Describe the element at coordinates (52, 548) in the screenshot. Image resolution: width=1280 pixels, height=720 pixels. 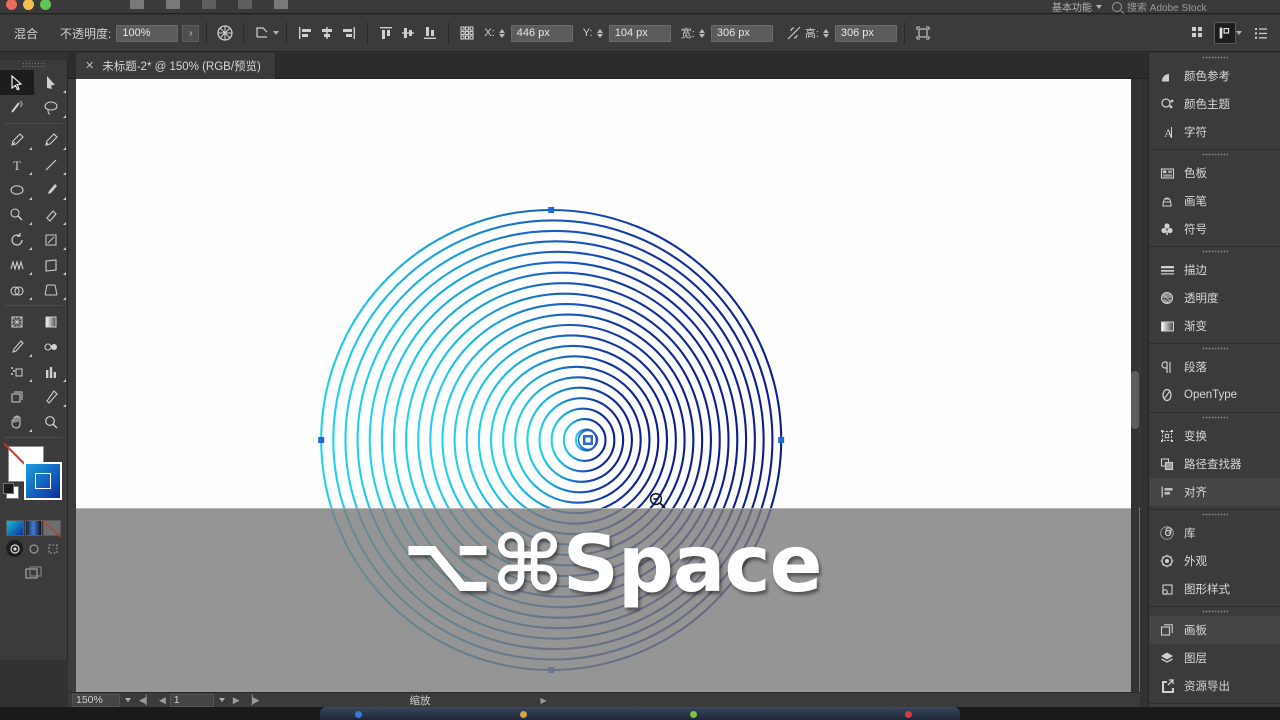
I see `draw-inside-mode` at that location.